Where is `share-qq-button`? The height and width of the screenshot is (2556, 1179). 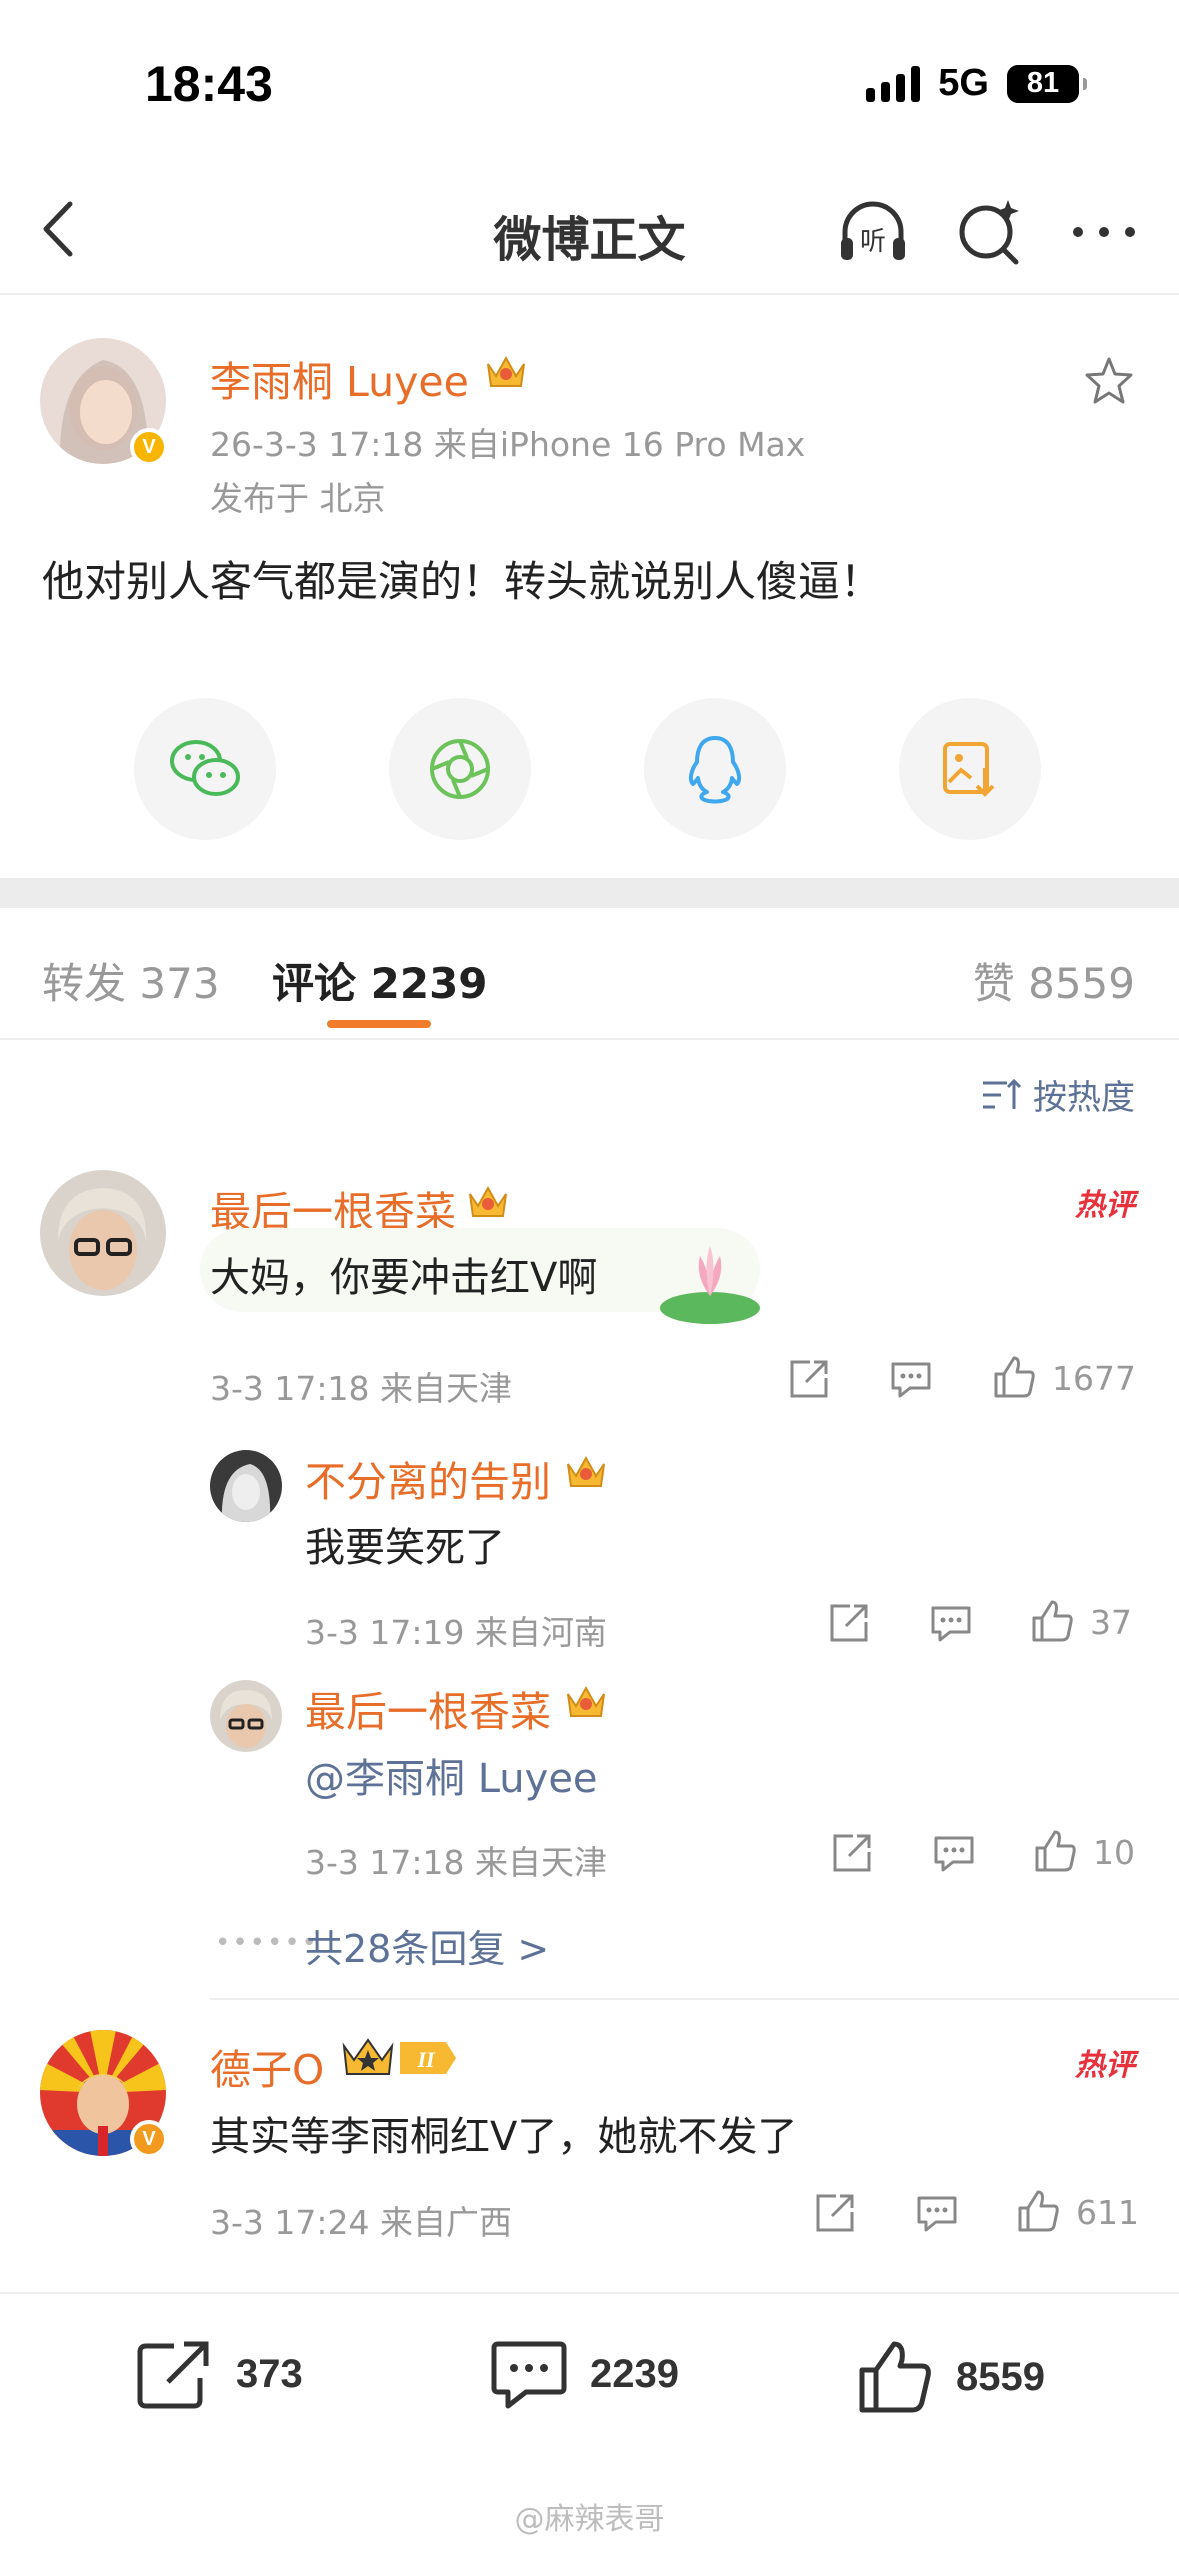
share-qq-button is located at coordinates (715, 769).